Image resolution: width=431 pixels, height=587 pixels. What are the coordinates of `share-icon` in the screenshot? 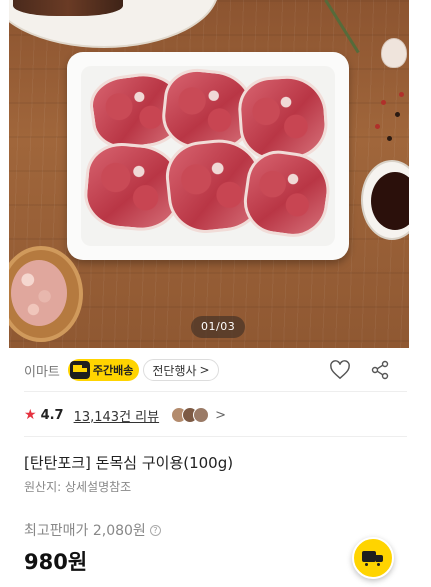 It's located at (380, 370).